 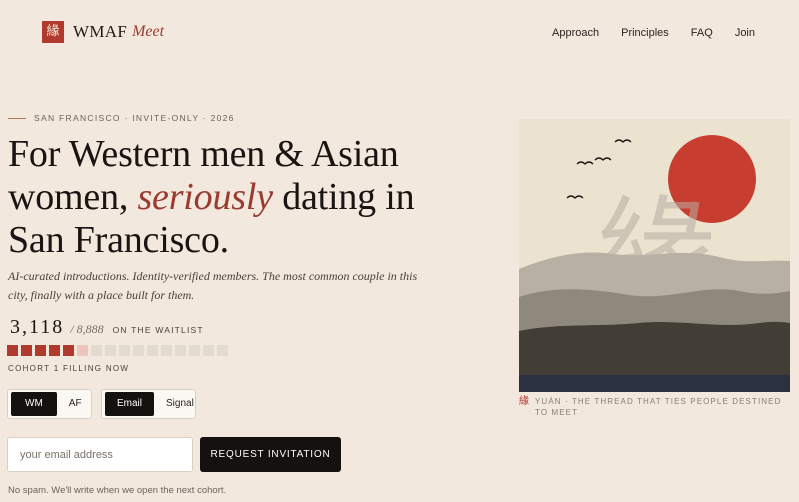 What do you see at coordinates (180, 404) in the screenshot?
I see `toggle-option-signal: Signal` at bounding box center [180, 404].